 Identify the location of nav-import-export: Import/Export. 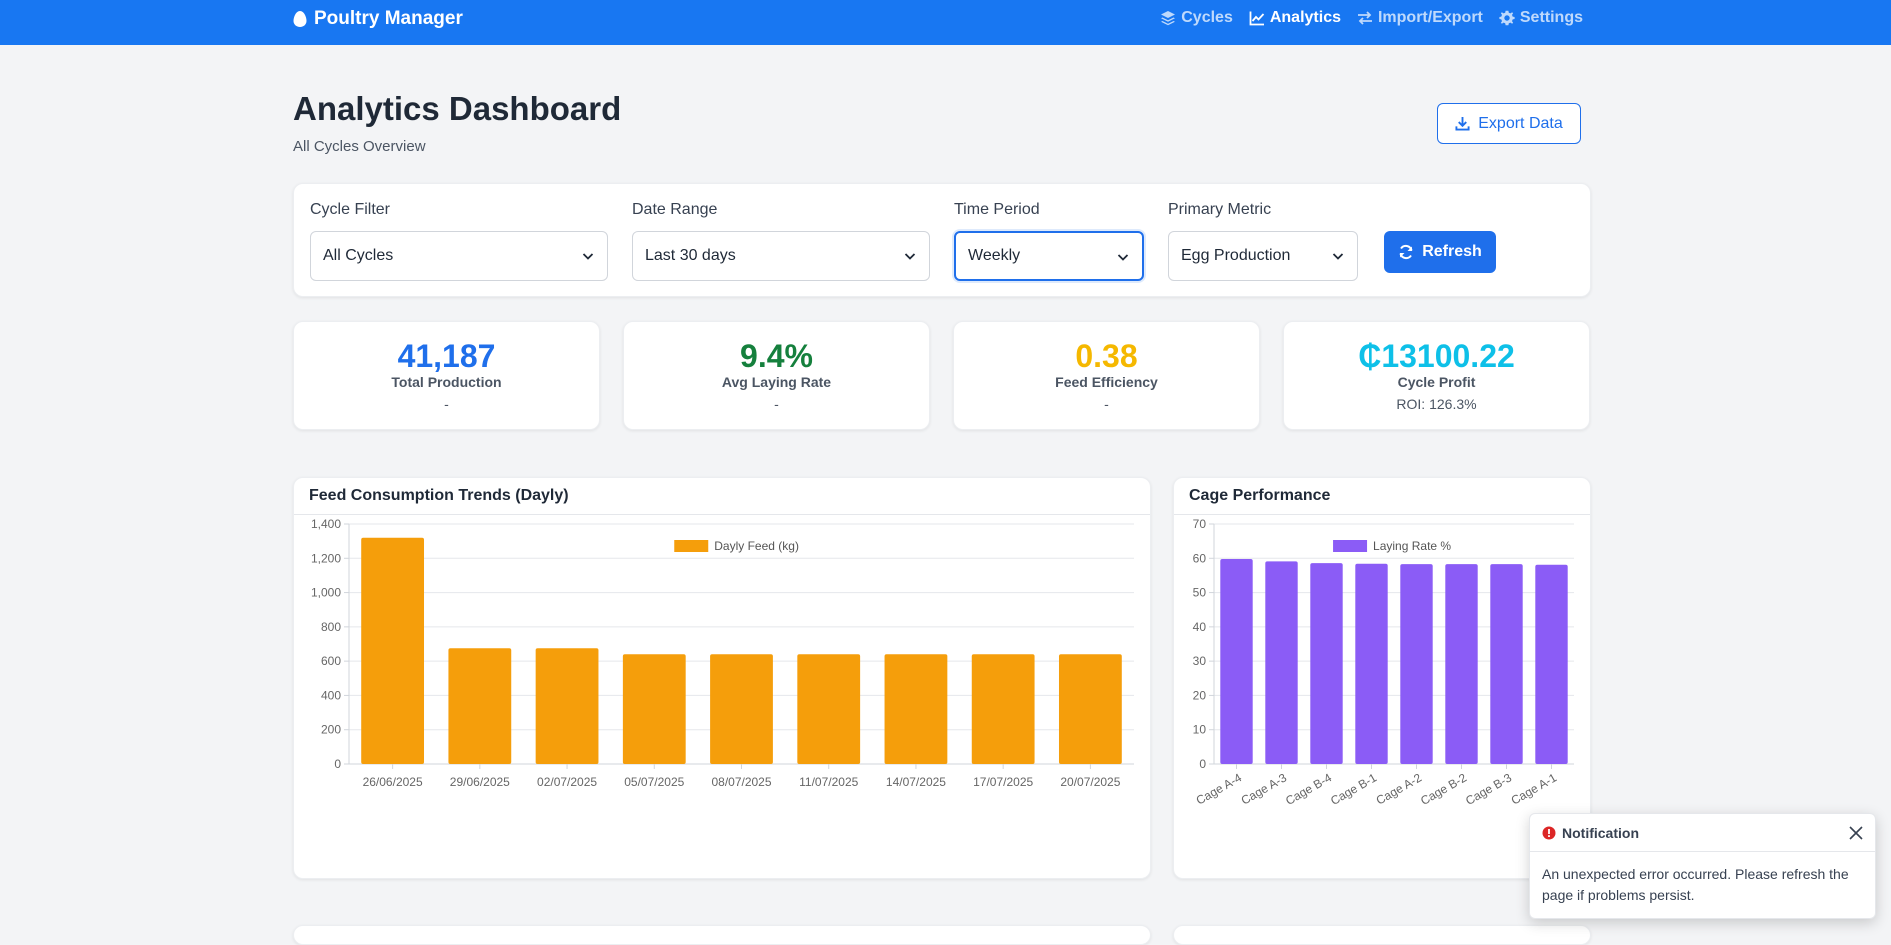
(1420, 18).